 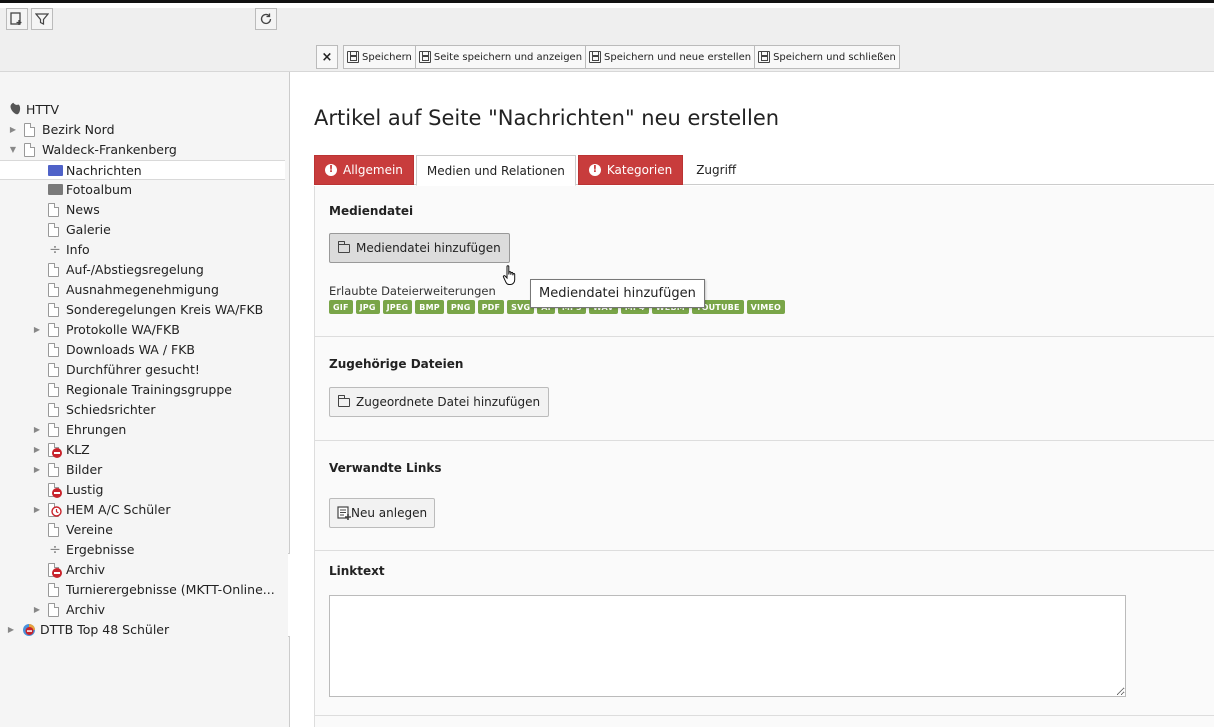 I want to click on hand-cursor-icon, so click(x=509, y=275).